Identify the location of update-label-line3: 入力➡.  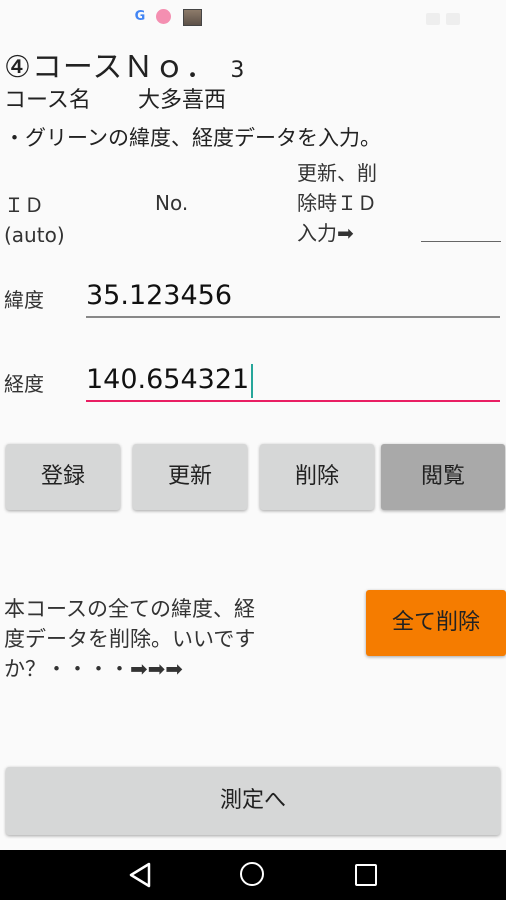
(325, 233).